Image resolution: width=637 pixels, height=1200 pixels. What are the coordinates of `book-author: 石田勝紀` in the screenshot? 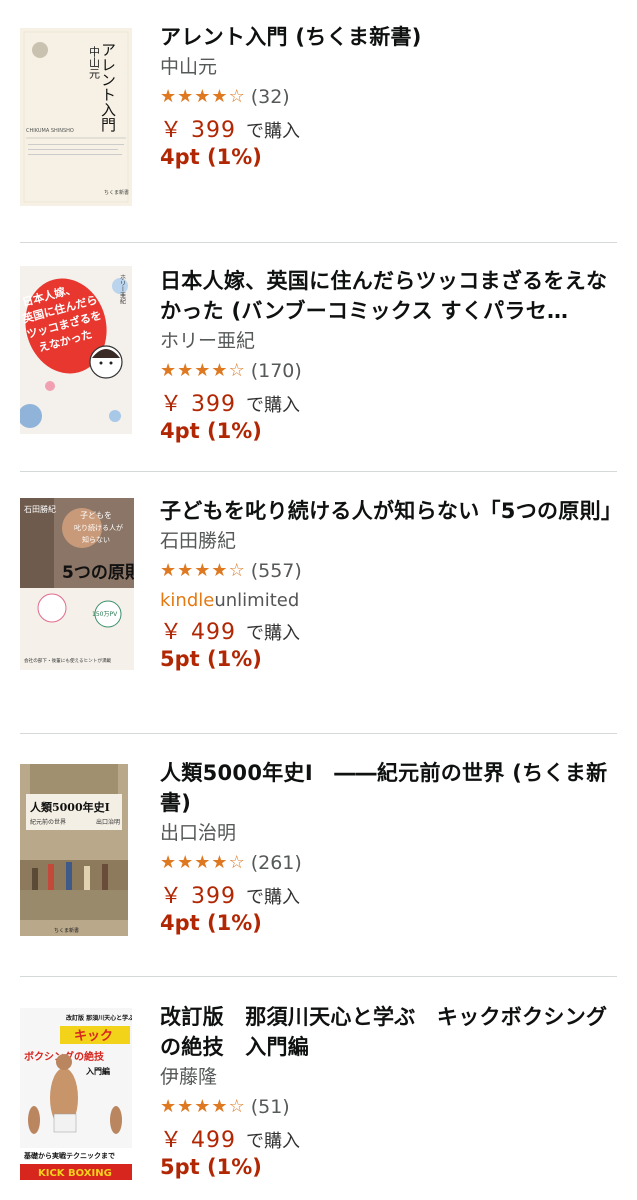 It's located at (198, 541).